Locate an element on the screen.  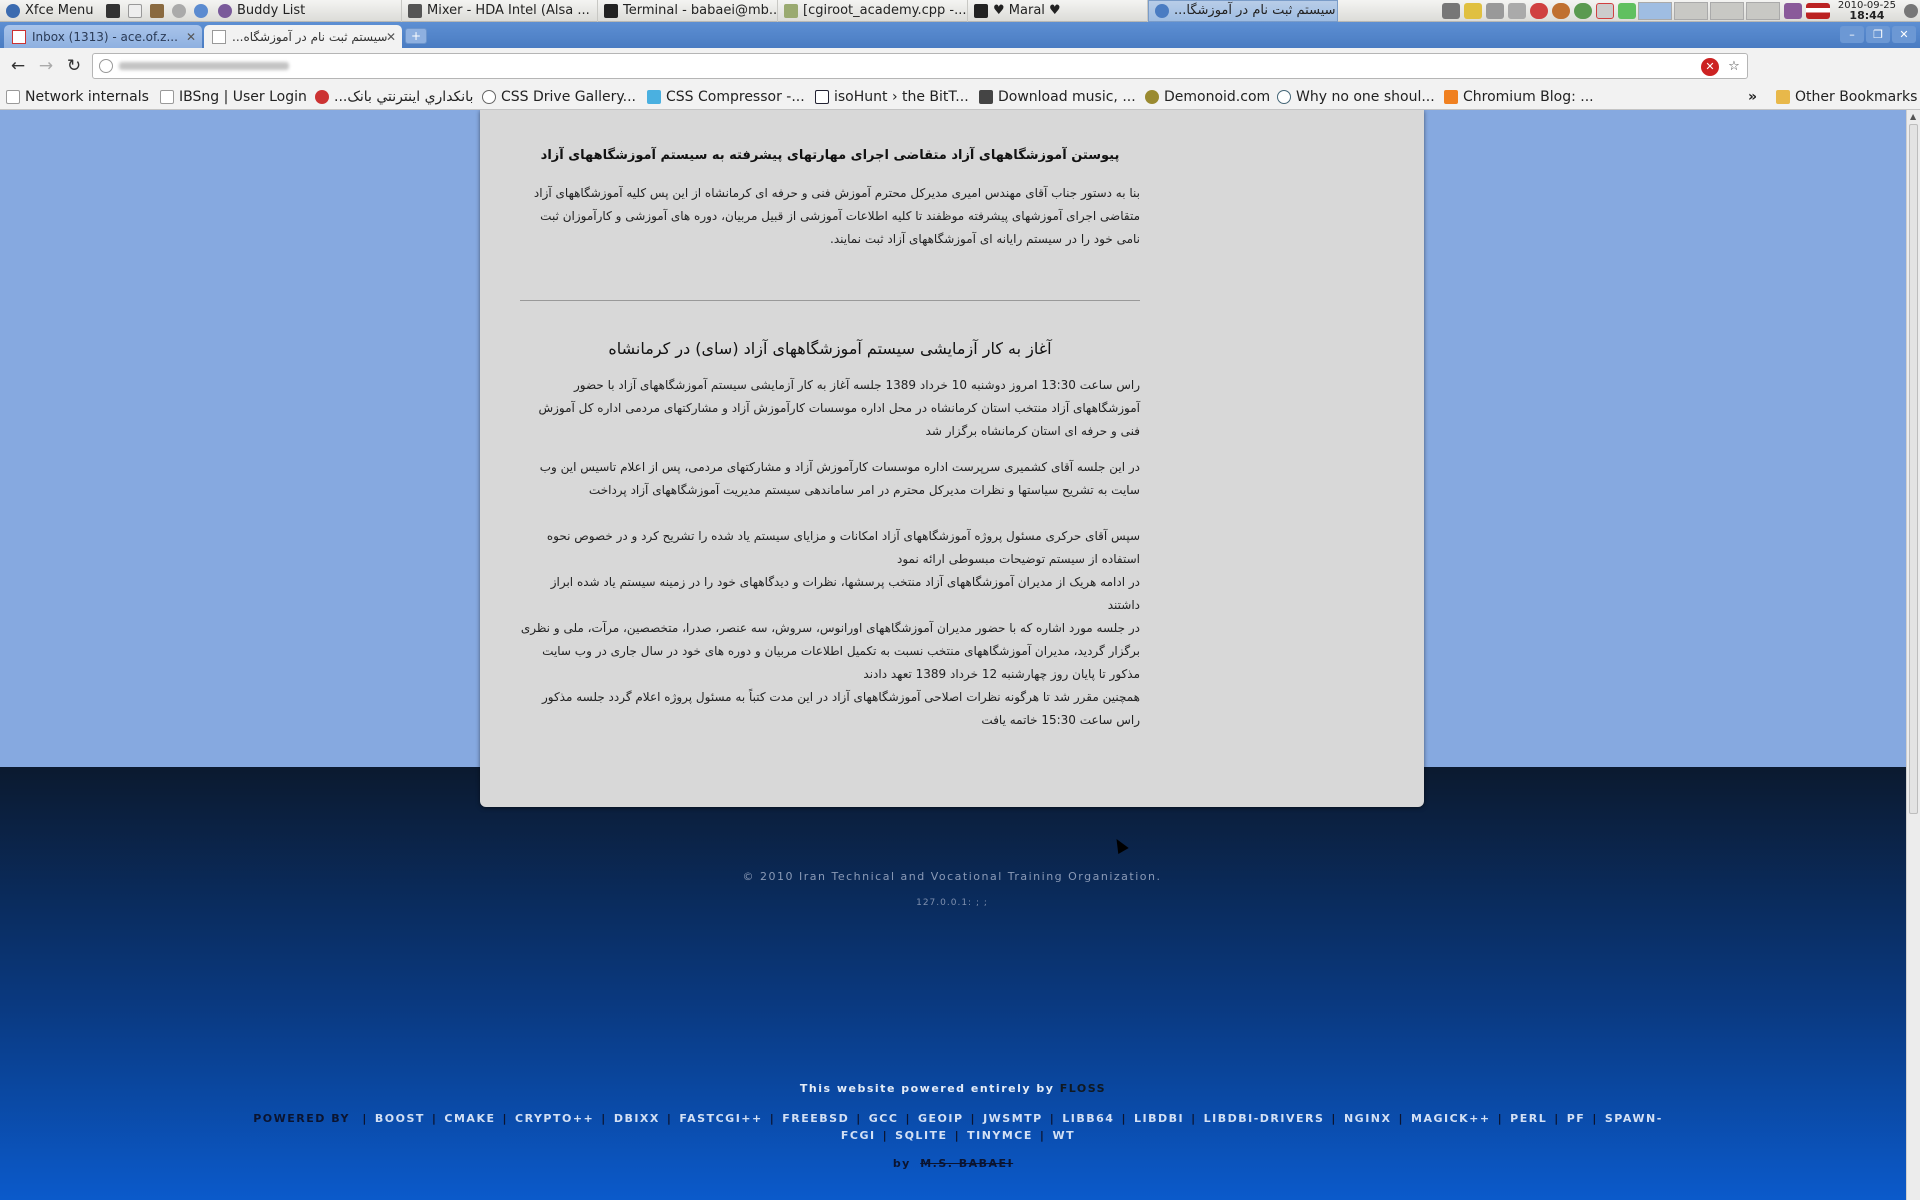
gmail-icon is located at coordinates (19, 36).